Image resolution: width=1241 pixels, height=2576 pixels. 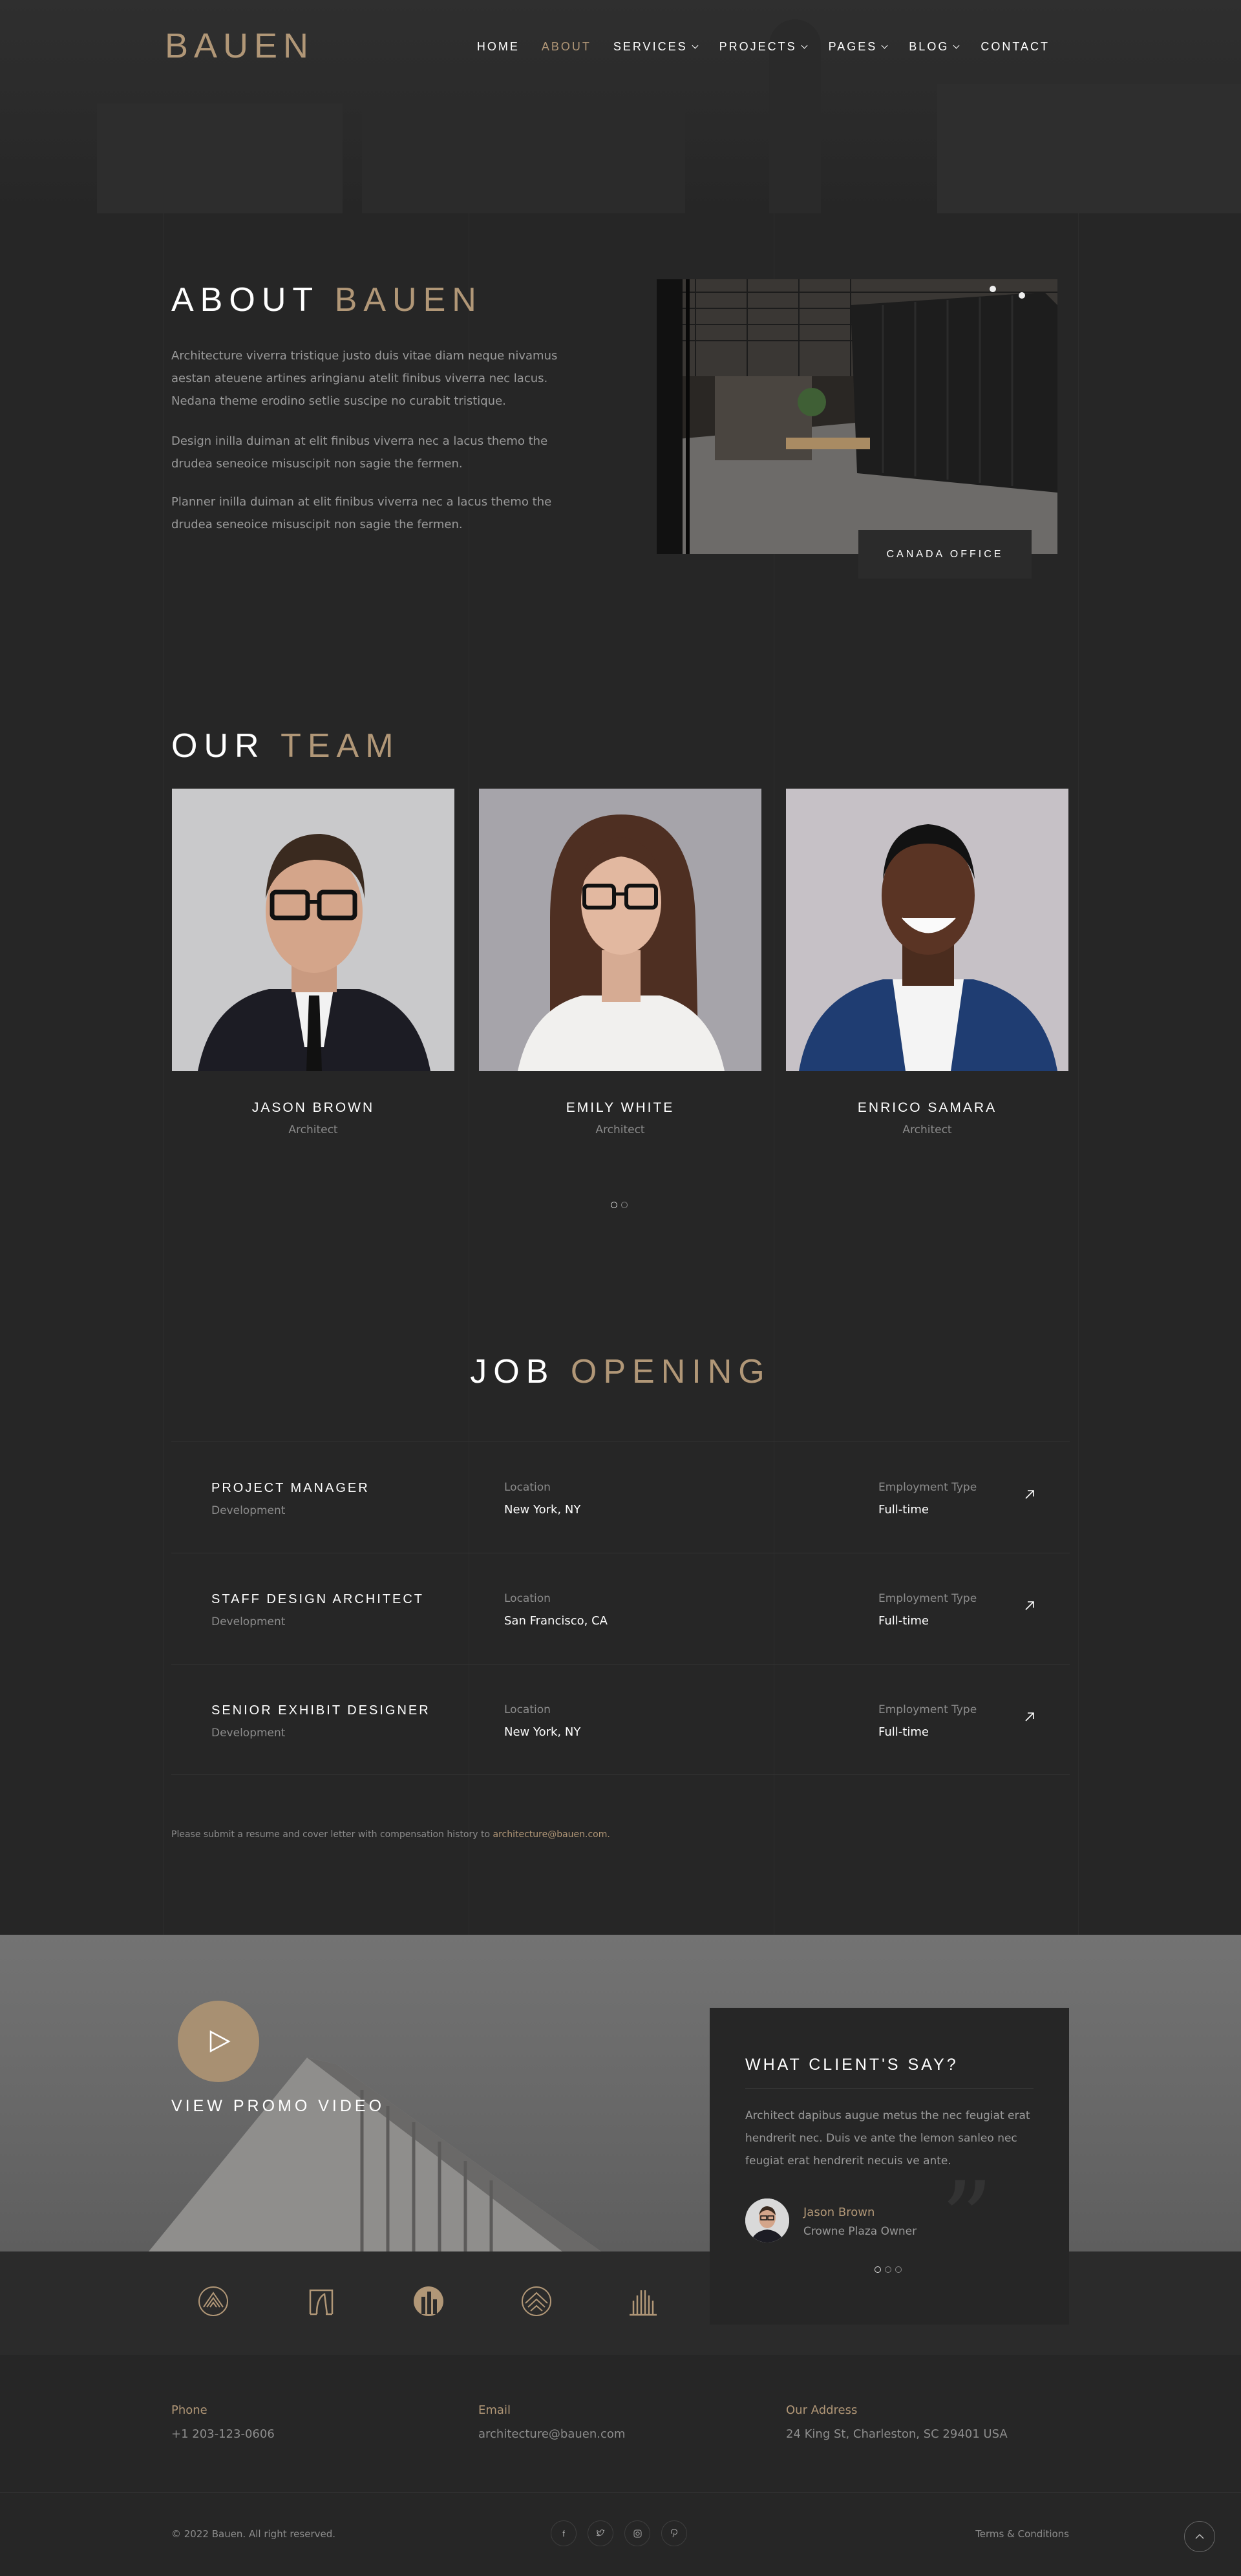 I want to click on nav-services: SERVICES, so click(x=656, y=47).